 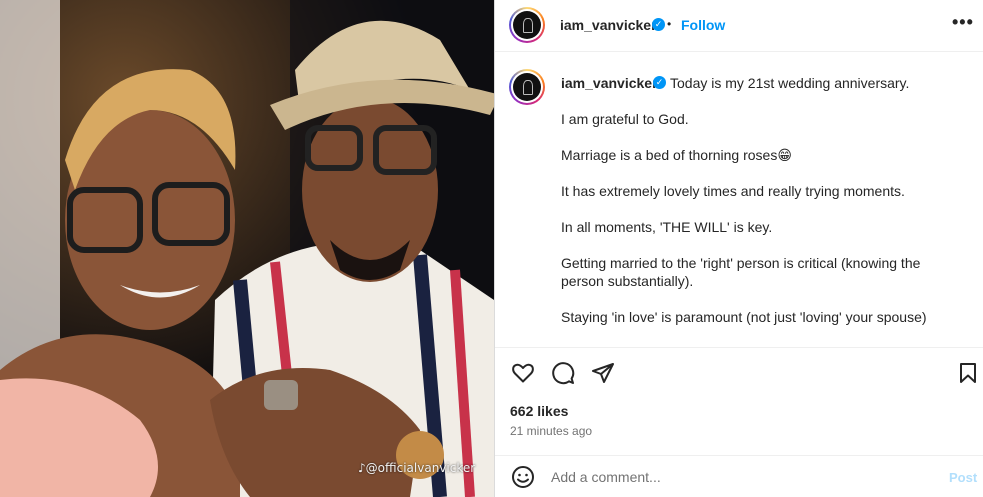 I want to click on caption-line: I am grateful to God., so click(x=625, y=119).